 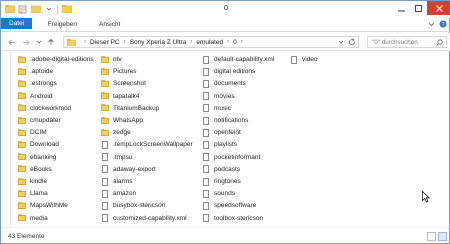 What do you see at coordinates (39, 120) in the screenshot?
I see `folder-item: cmupdater` at bounding box center [39, 120].